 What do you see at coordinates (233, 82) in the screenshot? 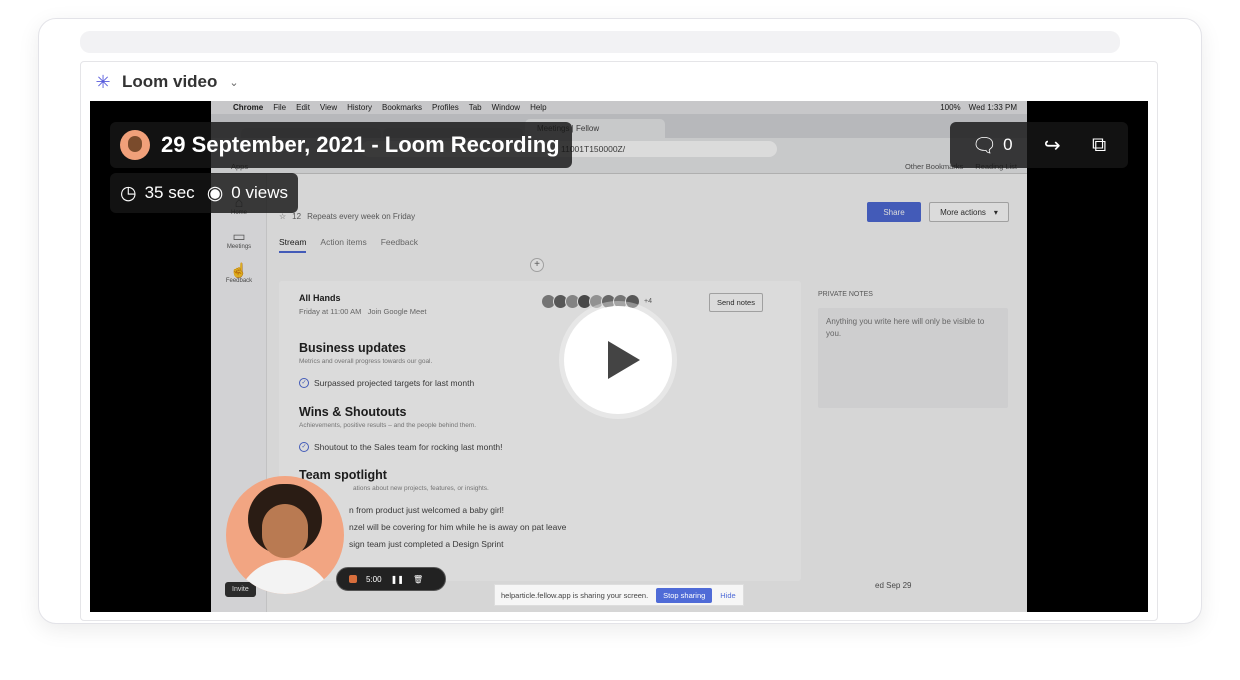
I see `chevron-down-icon: ⌄` at bounding box center [233, 82].